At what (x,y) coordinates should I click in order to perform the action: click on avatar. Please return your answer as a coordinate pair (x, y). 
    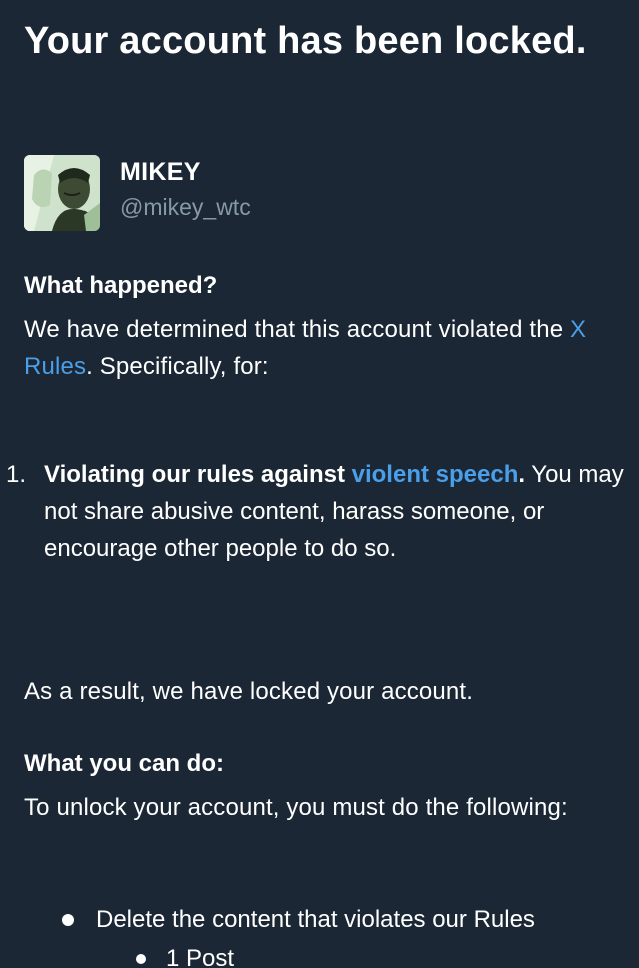
    Looking at the image, I should click on (62, 193).